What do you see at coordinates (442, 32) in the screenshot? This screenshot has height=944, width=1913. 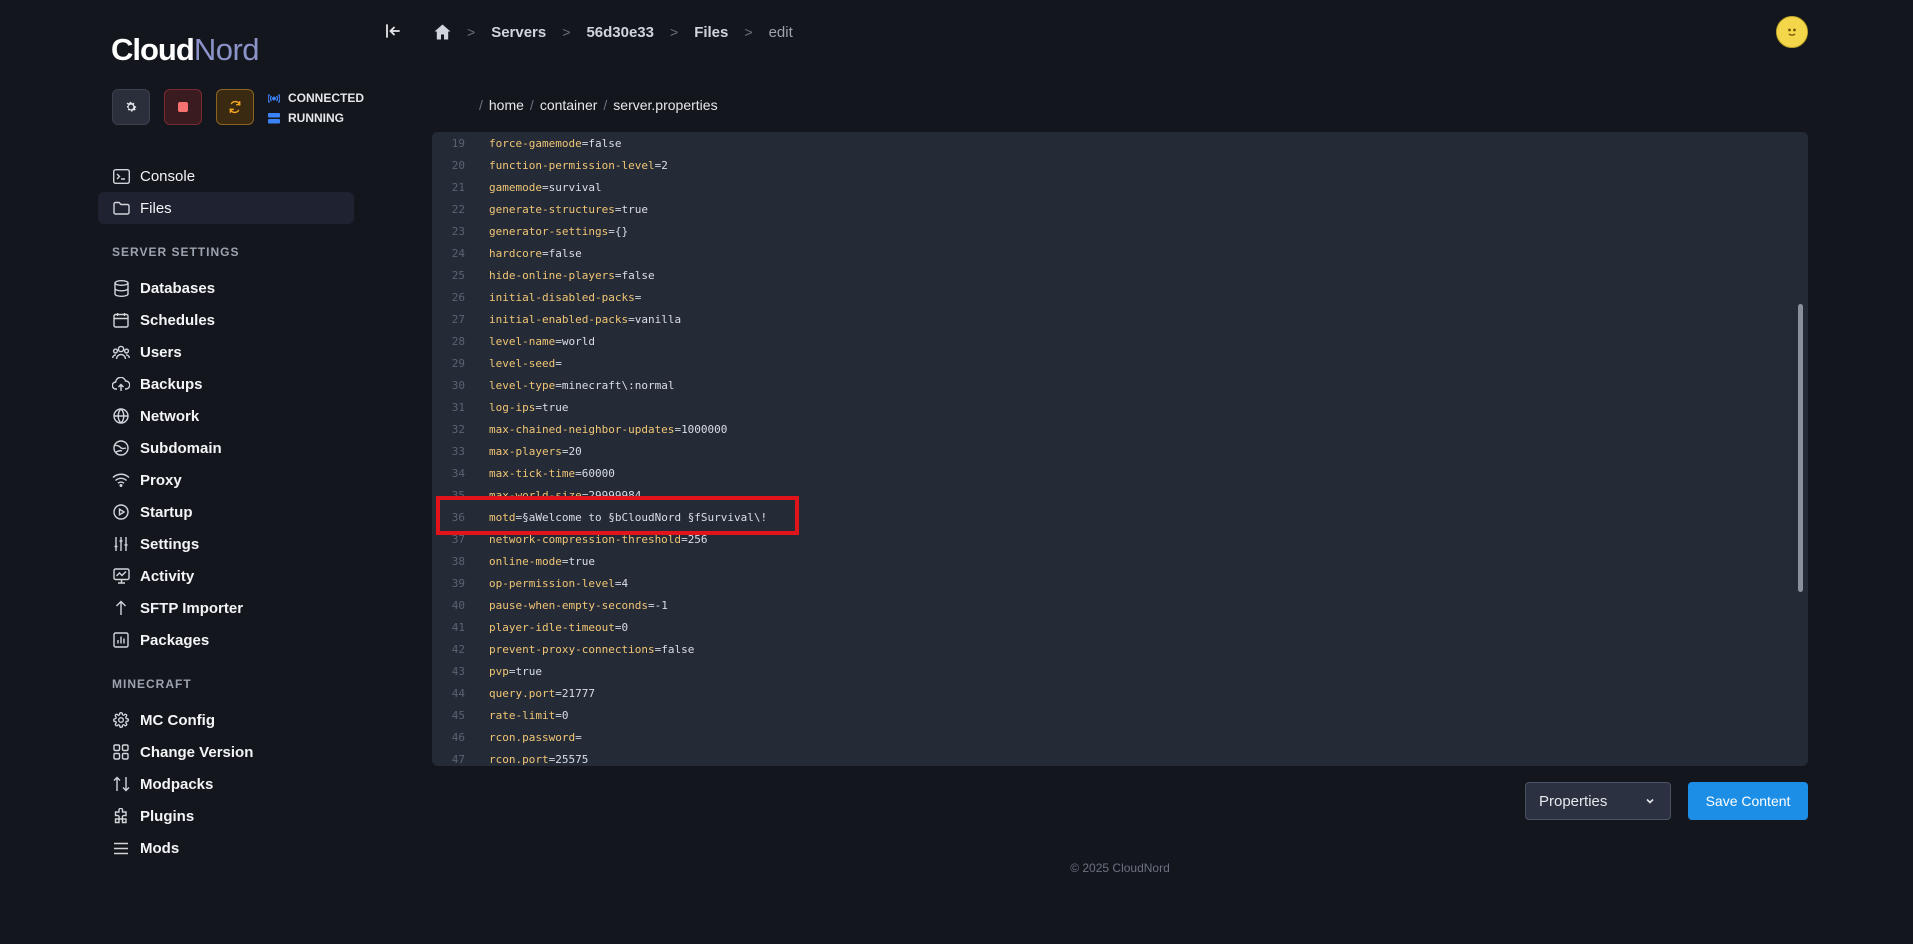 I see `home-icon` at bounding box center [442, 32].